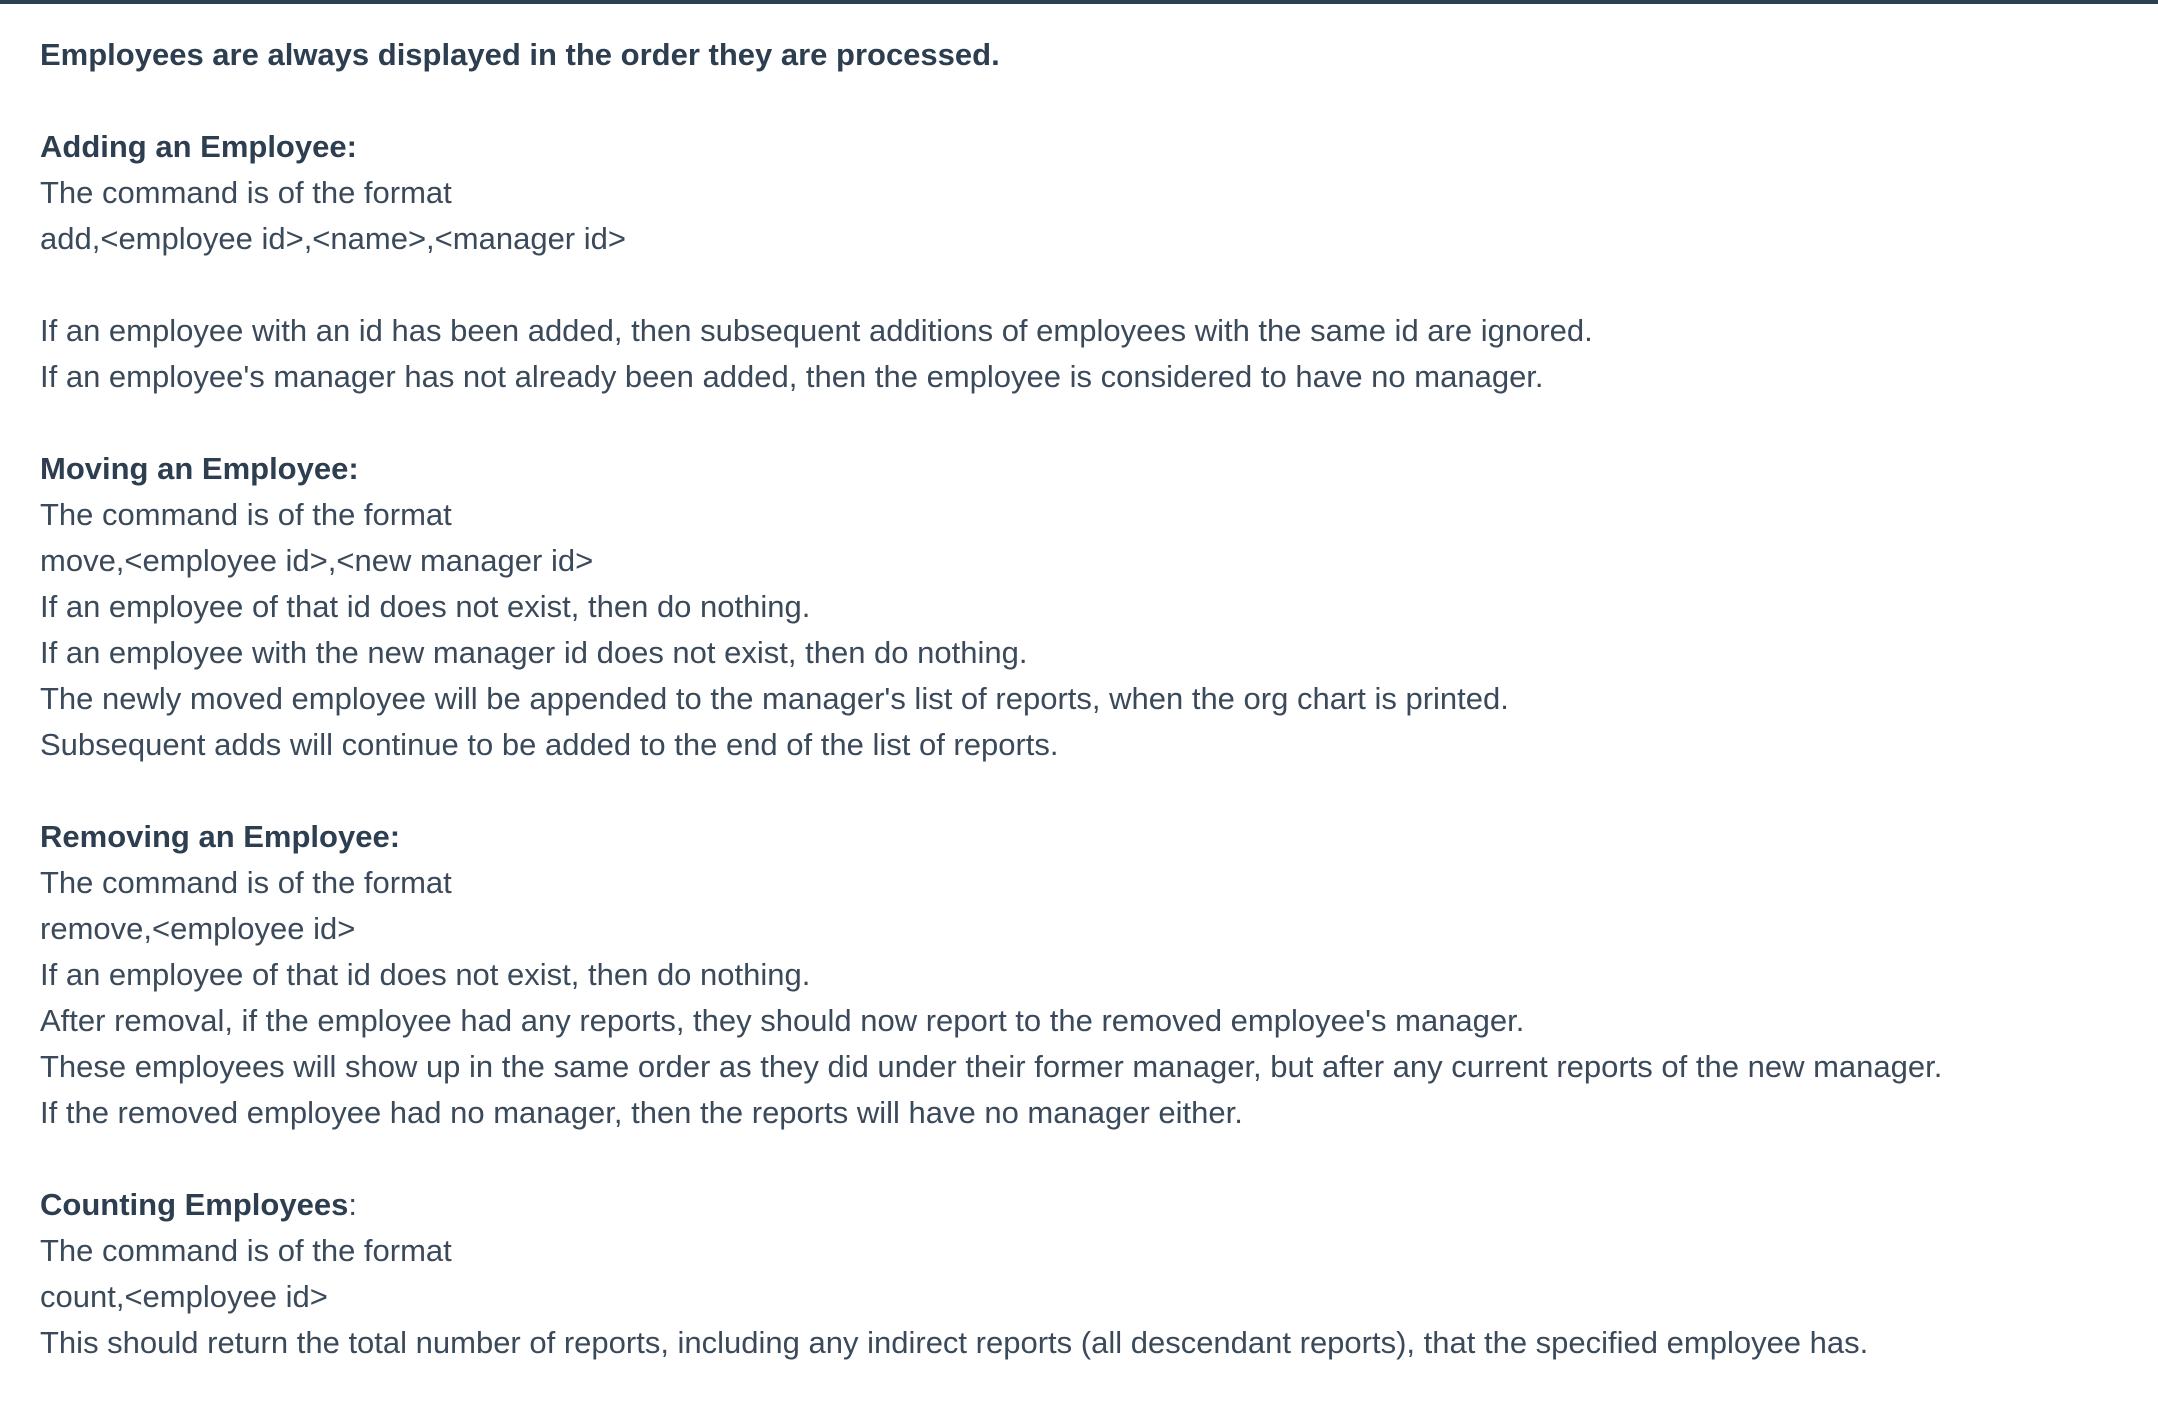 The height and width of the screenshot is (1414, 2158). Describe the element at coordinates (199, 468) in the screenshot. I see `section-heading-moving: Moving an Employee:` at that location.